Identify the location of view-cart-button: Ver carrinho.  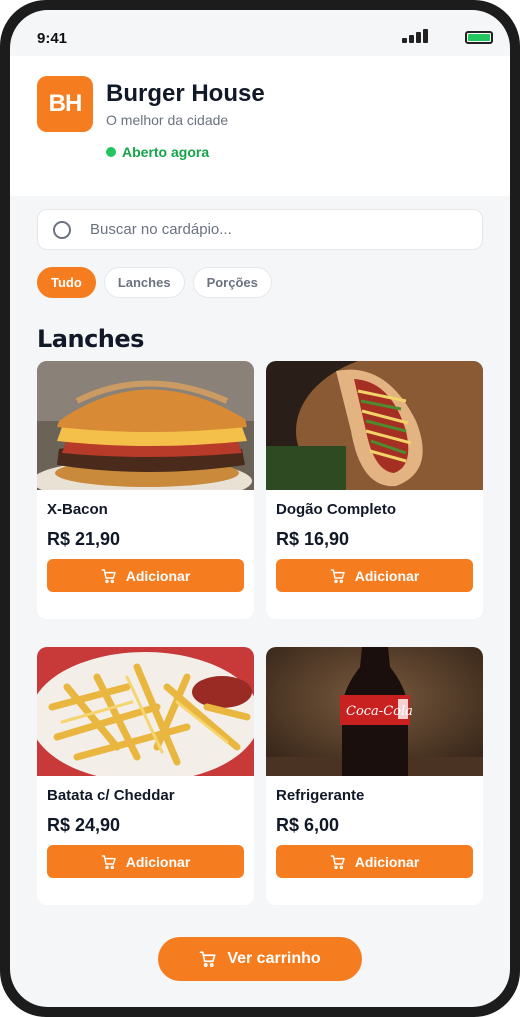
(260, 959).